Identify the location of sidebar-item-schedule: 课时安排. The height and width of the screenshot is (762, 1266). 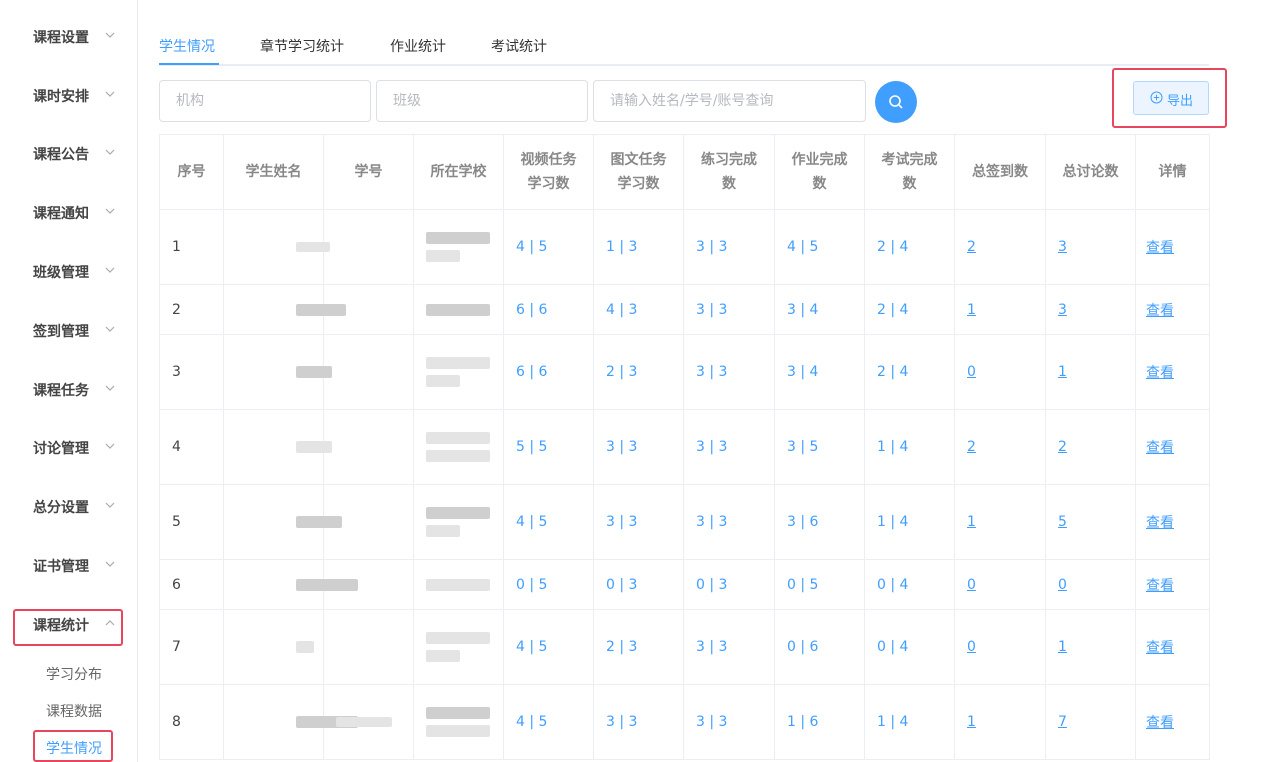
(68, 96).